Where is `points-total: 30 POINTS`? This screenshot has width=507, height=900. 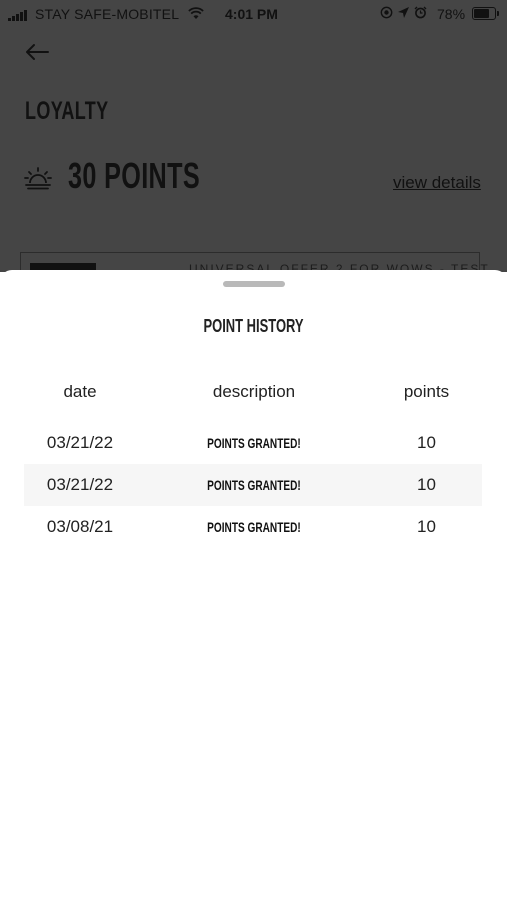 points-total: 30 POINTS is located at coordinates (134, 175).